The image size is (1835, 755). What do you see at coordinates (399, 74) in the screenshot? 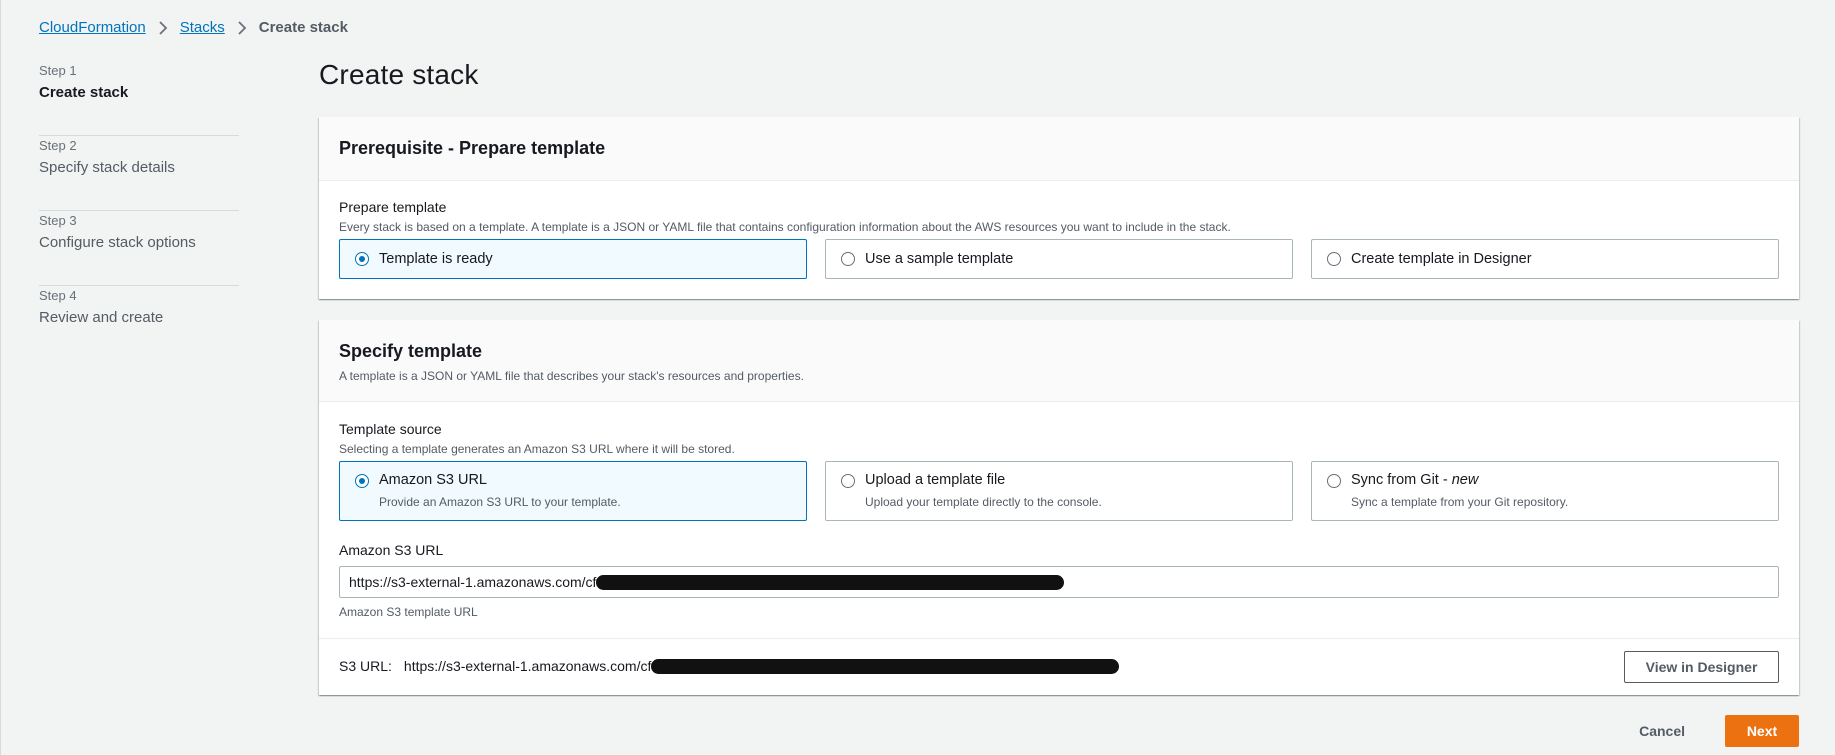
I see `page-title: Create stack` at bounding box center [399, 74].